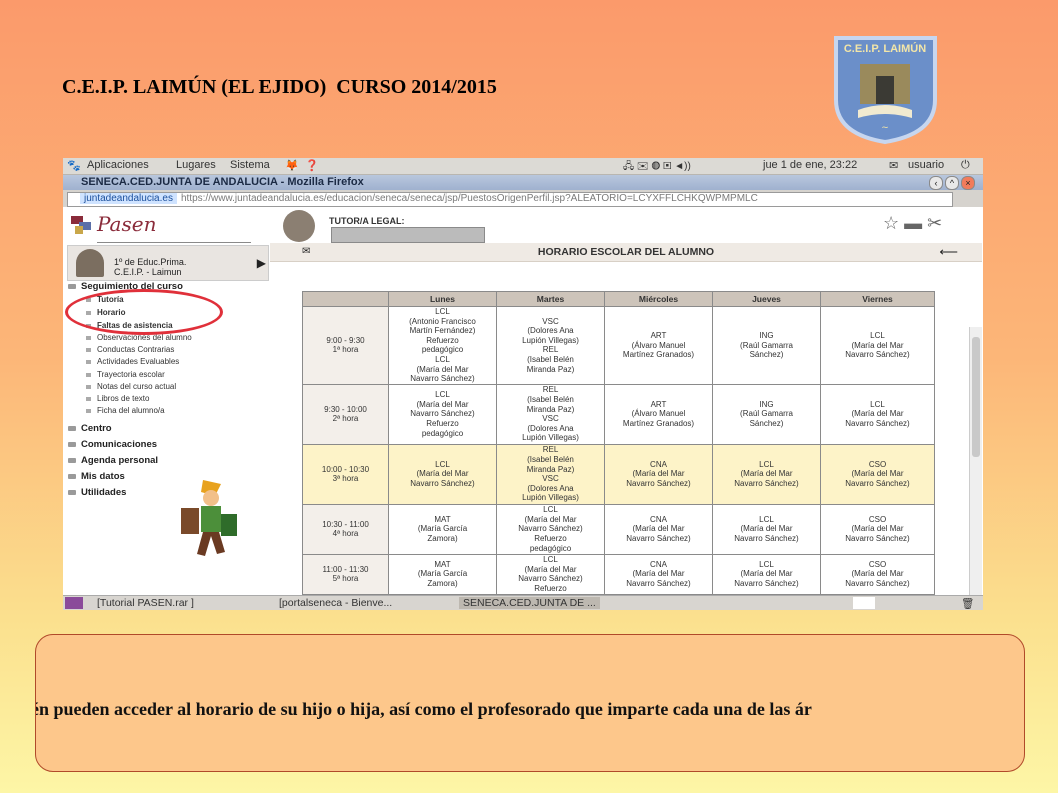 This screenshot has height=793, width=1058. Describe the element at coordinates (96, 492) in the screenshot. I see `section-utilidades: Utilidades` at that location.